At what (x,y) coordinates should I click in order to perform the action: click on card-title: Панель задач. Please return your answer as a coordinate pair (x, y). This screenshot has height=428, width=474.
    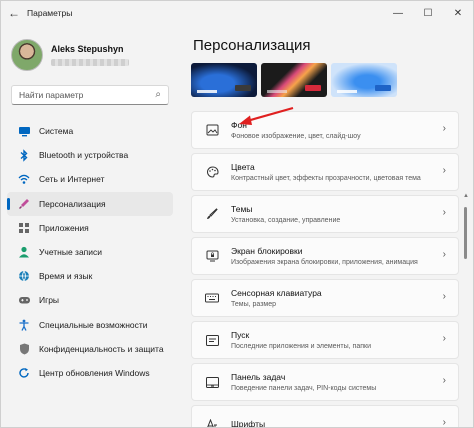
    Looking at the image, I should click on (258, 377).